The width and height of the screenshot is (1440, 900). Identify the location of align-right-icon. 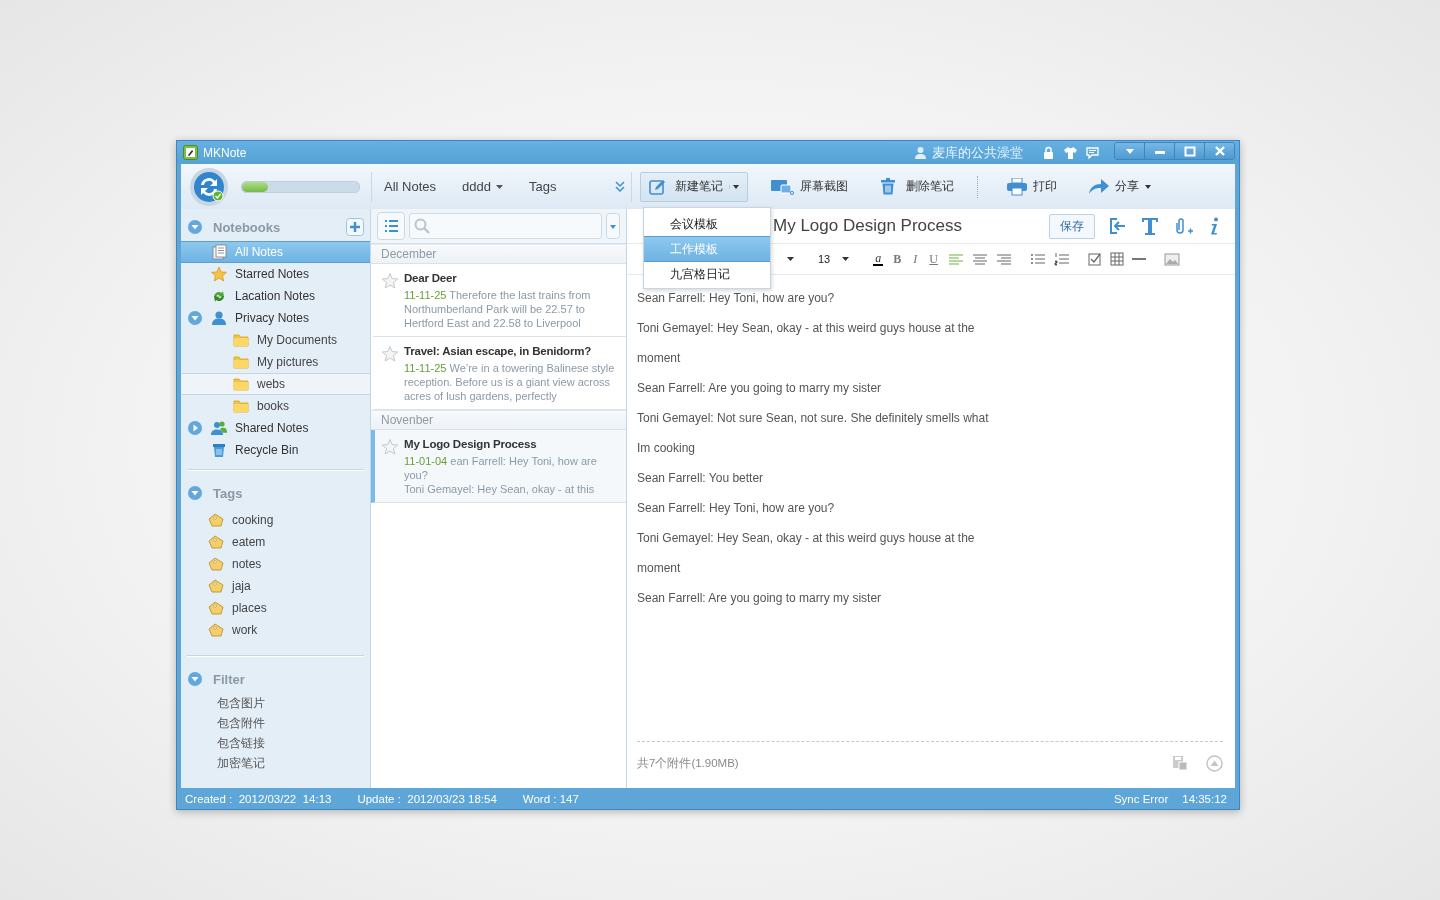
(1003, 259).